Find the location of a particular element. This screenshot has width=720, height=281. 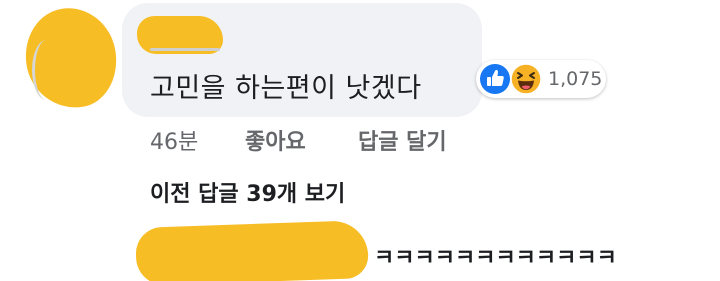

like-icon is located at coordinates (495, 79).